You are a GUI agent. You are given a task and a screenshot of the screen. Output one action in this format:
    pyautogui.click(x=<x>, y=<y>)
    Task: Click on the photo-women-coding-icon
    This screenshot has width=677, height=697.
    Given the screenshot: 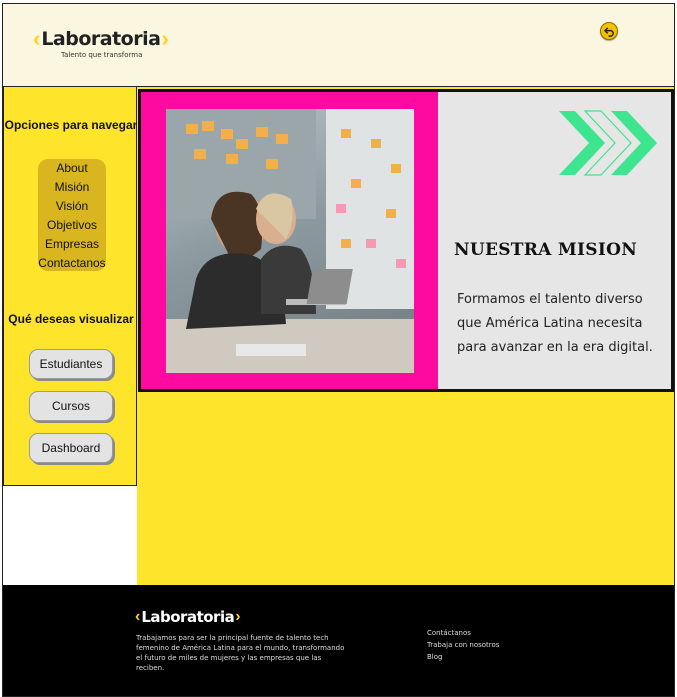 What is the action you would take?
    pyautogui.click(x=290, y=241)
    